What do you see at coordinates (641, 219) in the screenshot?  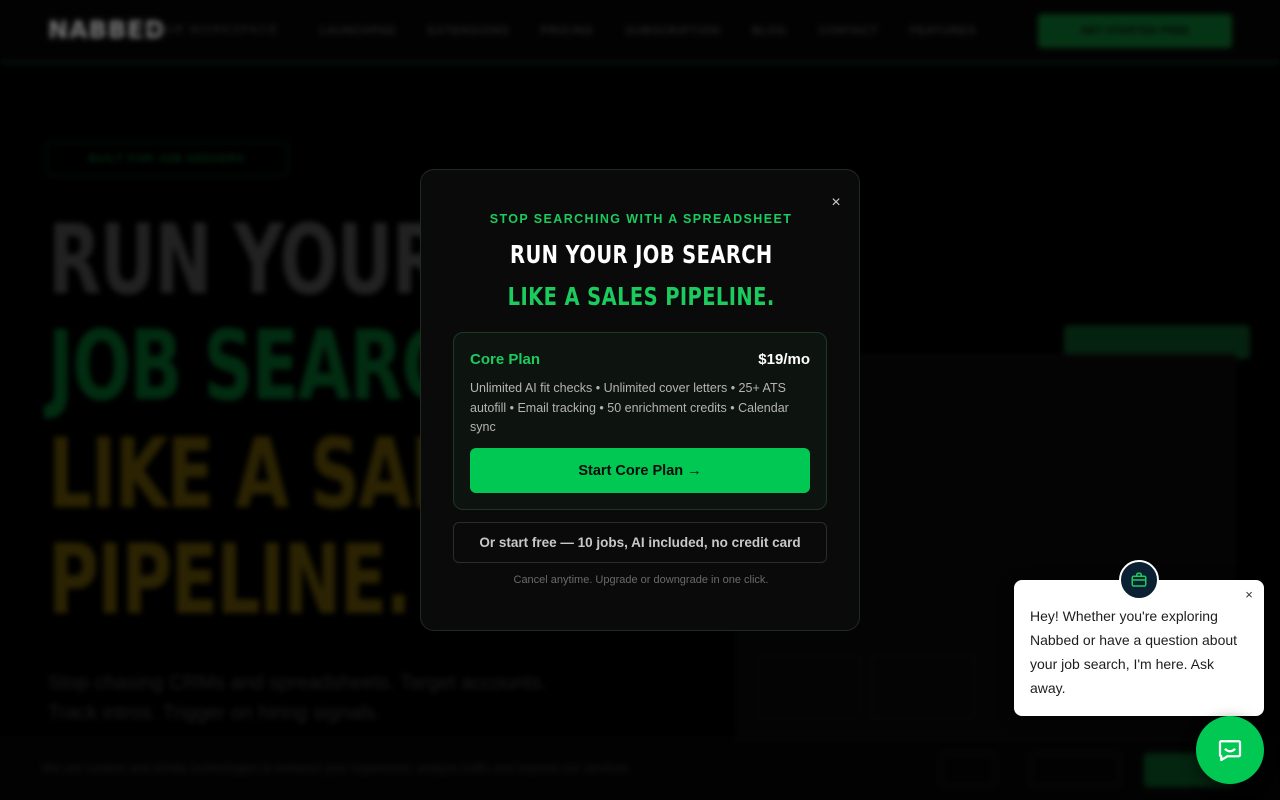 I see `modal-eyebrow: STOP SEARCHING WITH A SPREADSHEET` at bounding box center [641, 219].